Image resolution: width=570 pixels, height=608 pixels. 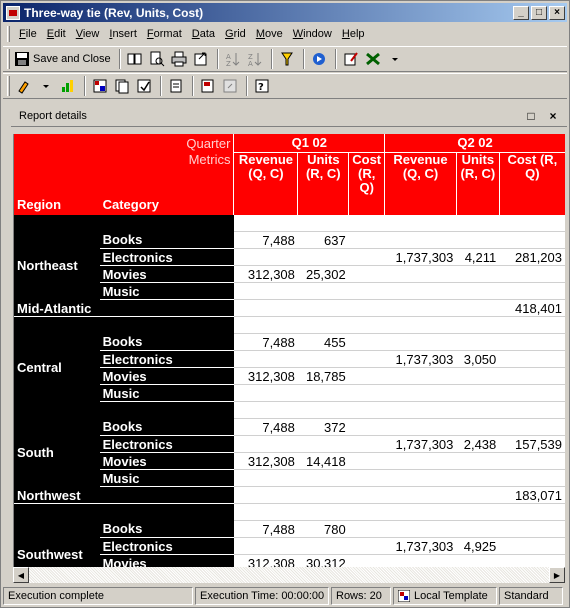 I want to click on value-cell: 3,050, so click(x=478, y=359).